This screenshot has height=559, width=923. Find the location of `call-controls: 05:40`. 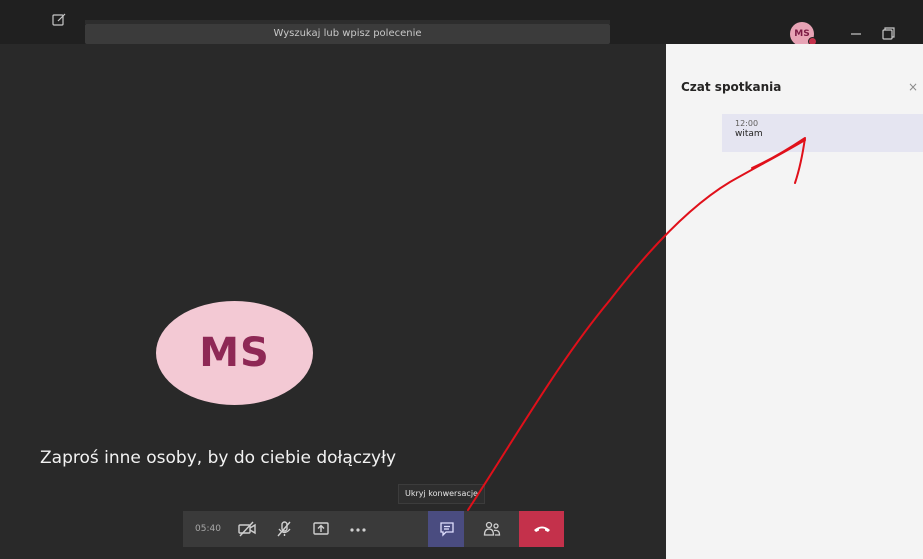

call-controls: 05:40 is located at coordinates (373, 529).